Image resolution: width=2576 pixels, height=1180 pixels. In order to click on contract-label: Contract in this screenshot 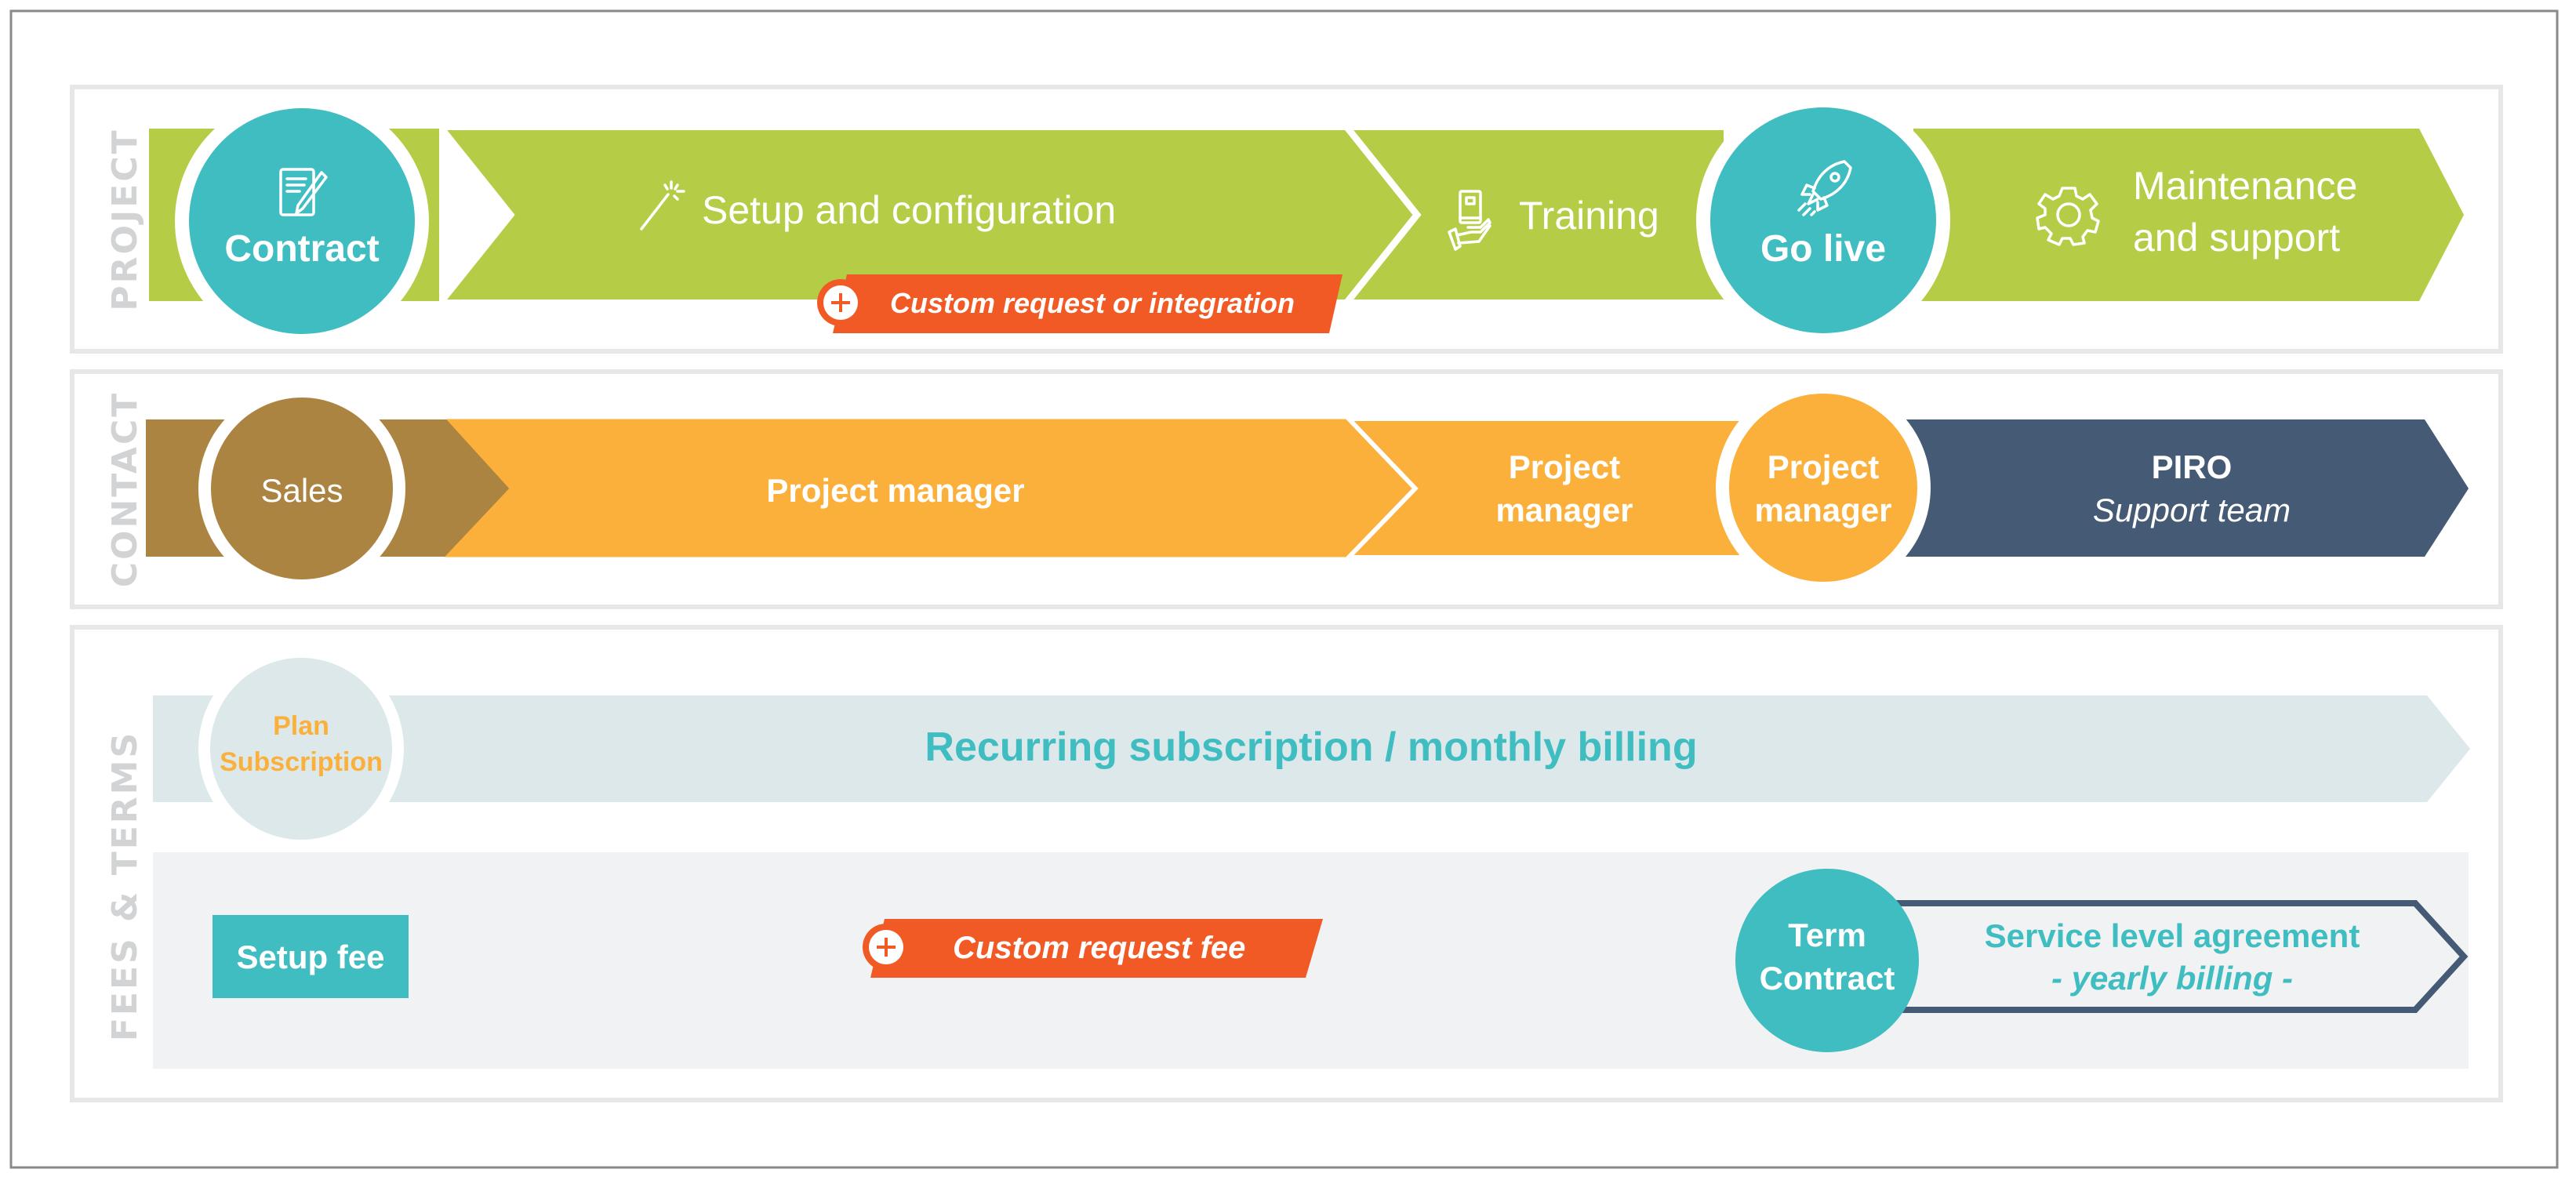, I will do `click(301, 249)`.